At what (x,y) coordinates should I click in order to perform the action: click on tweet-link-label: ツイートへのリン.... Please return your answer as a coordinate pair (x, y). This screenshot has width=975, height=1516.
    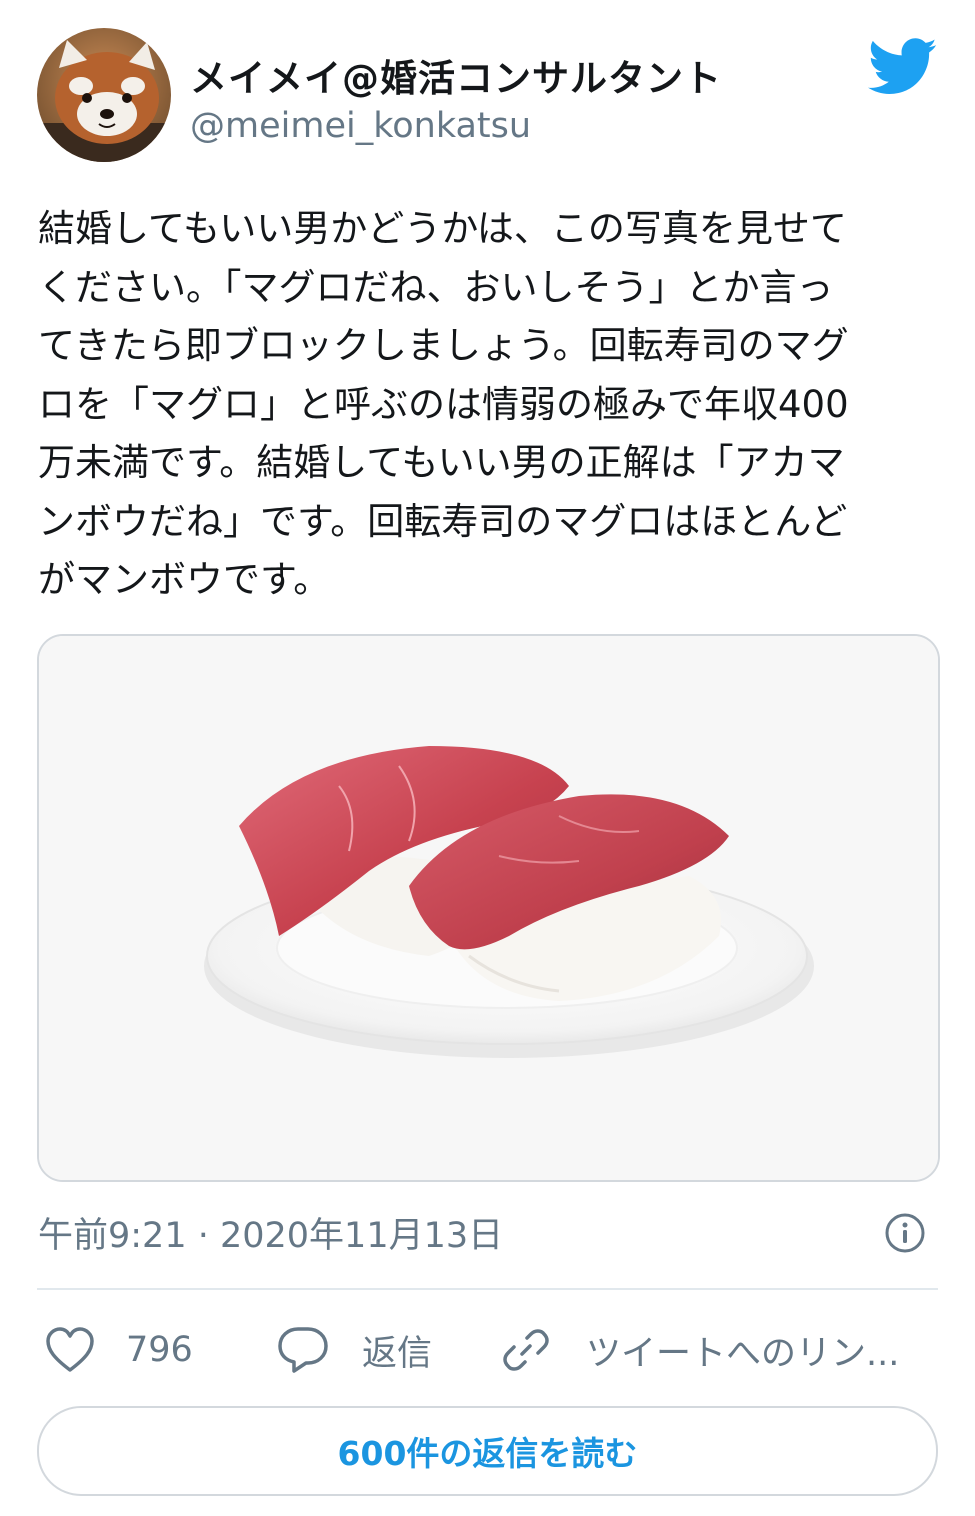
    Looking at the image, I should click on (743, 1353).